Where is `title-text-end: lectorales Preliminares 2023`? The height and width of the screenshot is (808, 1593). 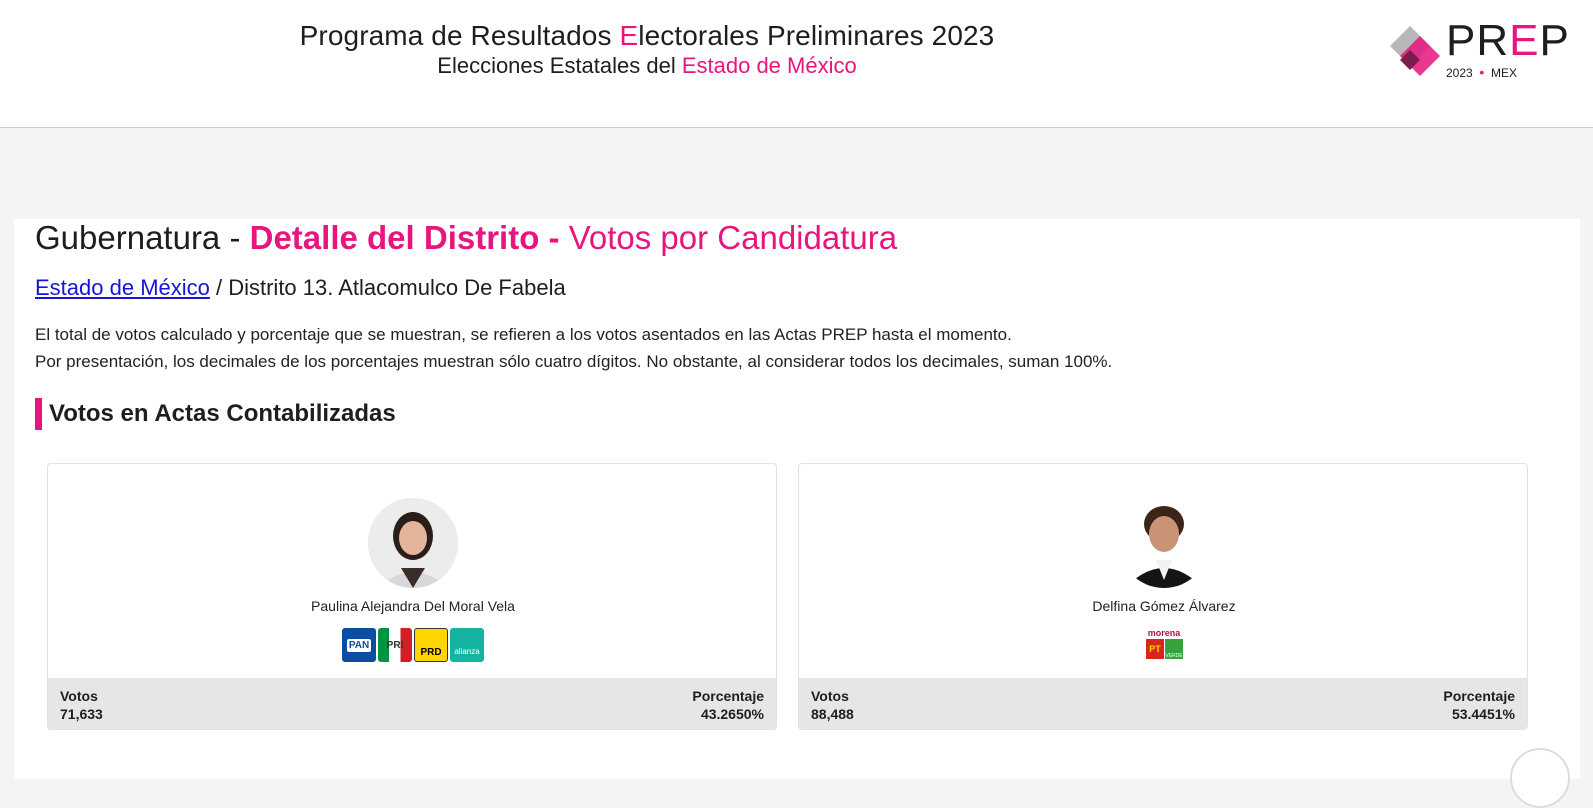
title-text-end: lectorales Preliminares 2023 is located at coordinates (816, 35).